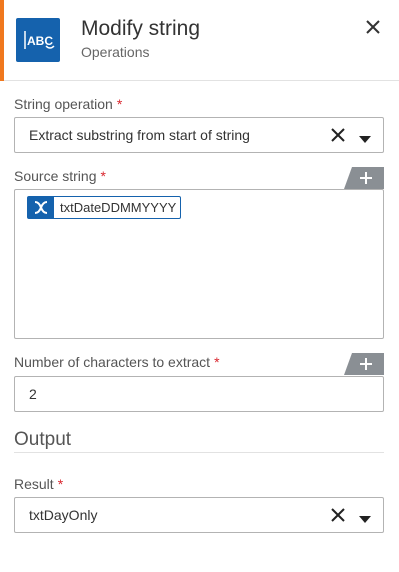 This screenshot has width=399, height=572. I want to click on result-label-text: Result, so click(34, 484).